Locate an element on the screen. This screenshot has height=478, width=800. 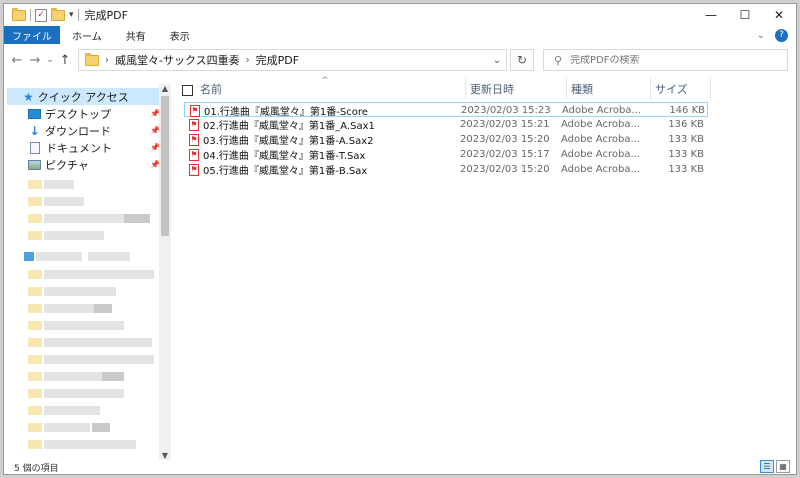
quick-access-toolbar: ✓ ▾ is located at coordinates (41, 14).